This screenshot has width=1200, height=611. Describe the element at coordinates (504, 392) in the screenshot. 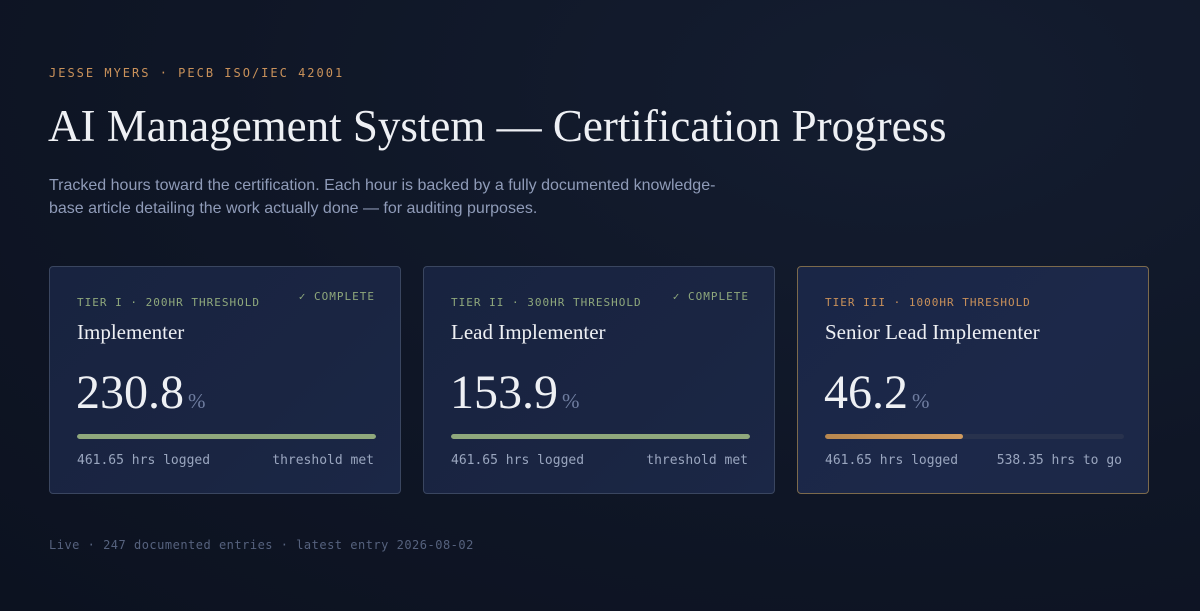

I see `percent-value: 153.9` at that location.